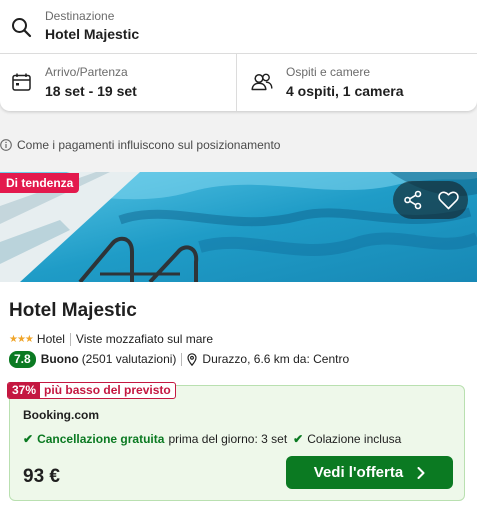 The height and width of the screenshot is (512, 477). I want to click on location-pin-icon, so click(192, 359).